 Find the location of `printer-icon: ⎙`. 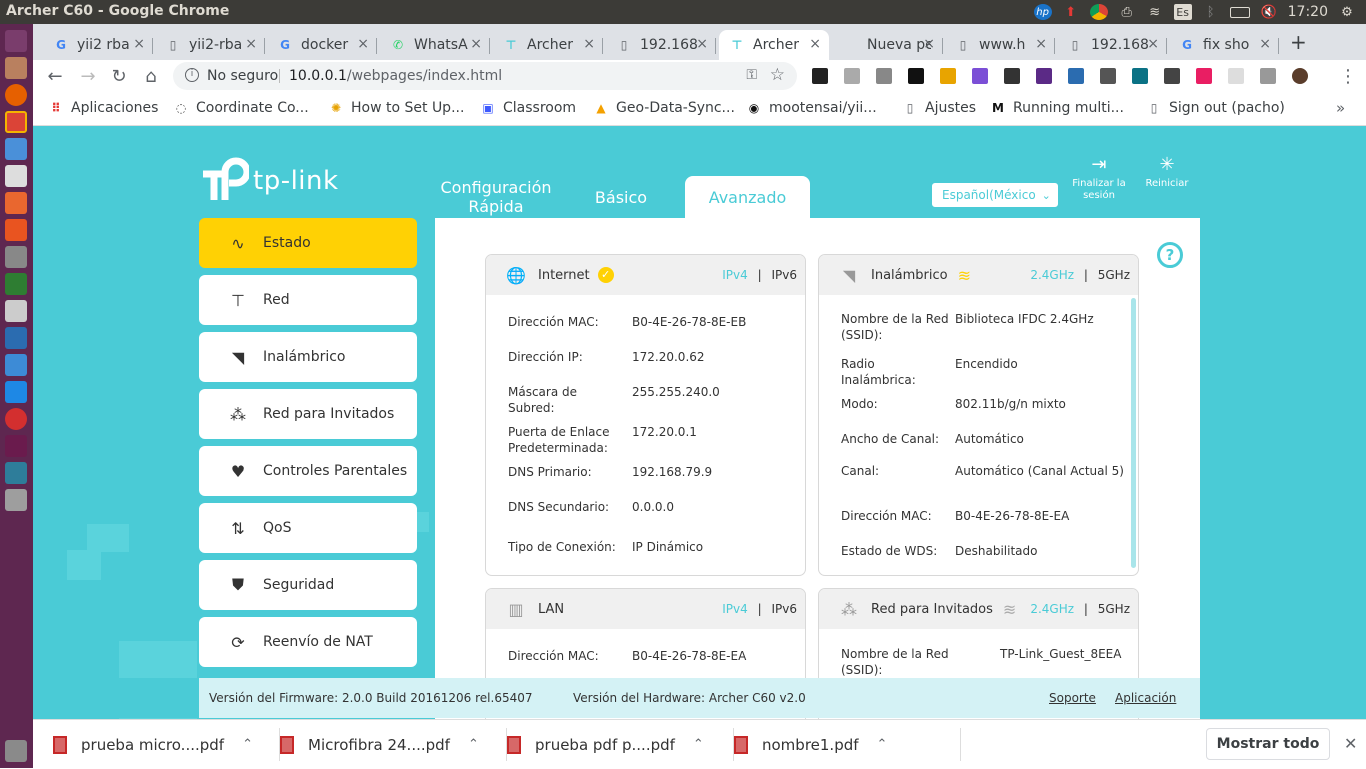

printer-icon: ⎙ is located at coordinates (1127, 12).